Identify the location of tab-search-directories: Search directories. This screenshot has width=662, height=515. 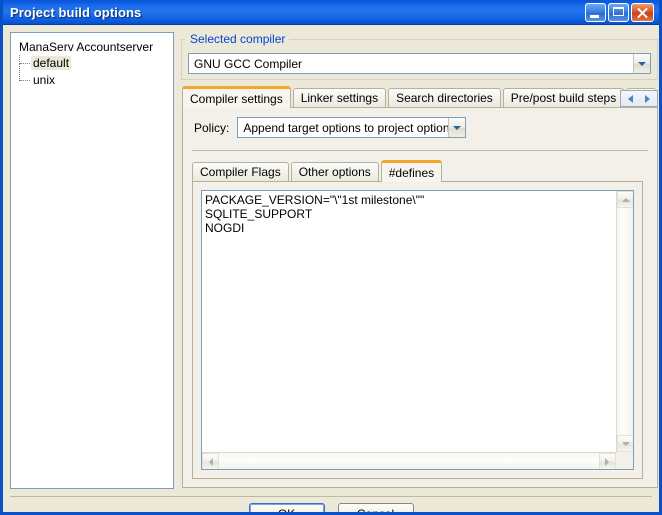
(444, 98).